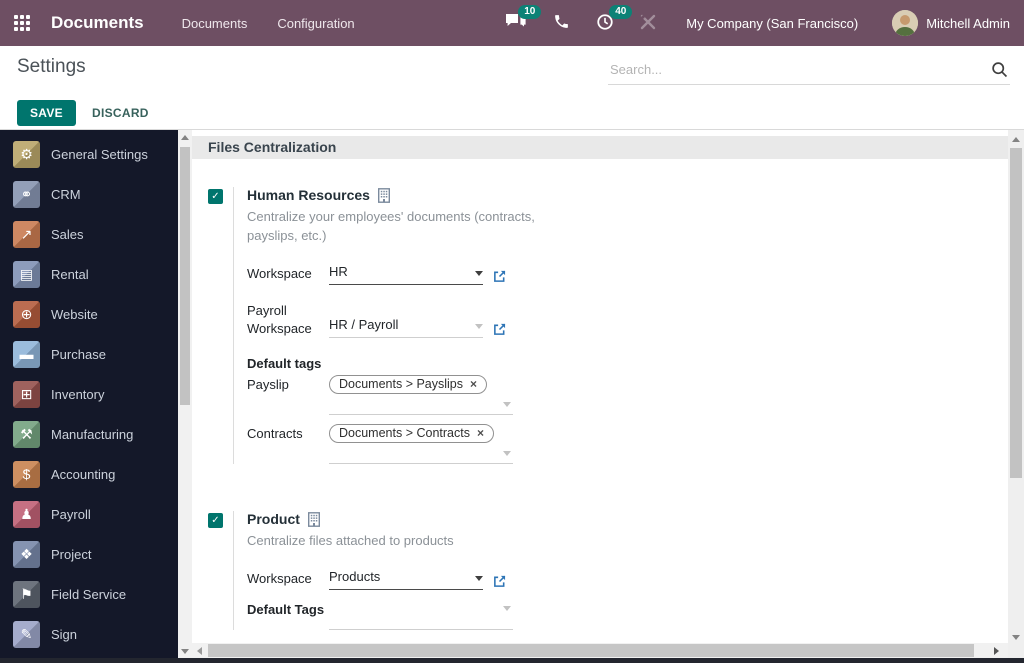  I want to click on sidebar-item-label: Project, so click(71, 554).